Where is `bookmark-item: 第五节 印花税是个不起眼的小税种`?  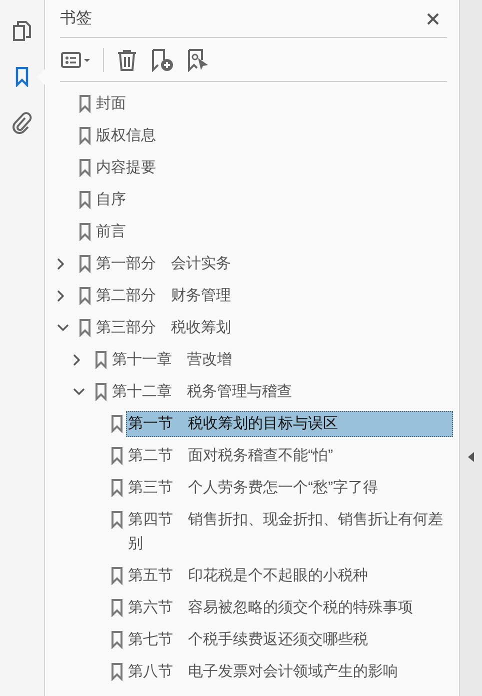
bookmark-item: 第五节 印花税是个不起眼的小税种 is located at coordinates (290, 576).